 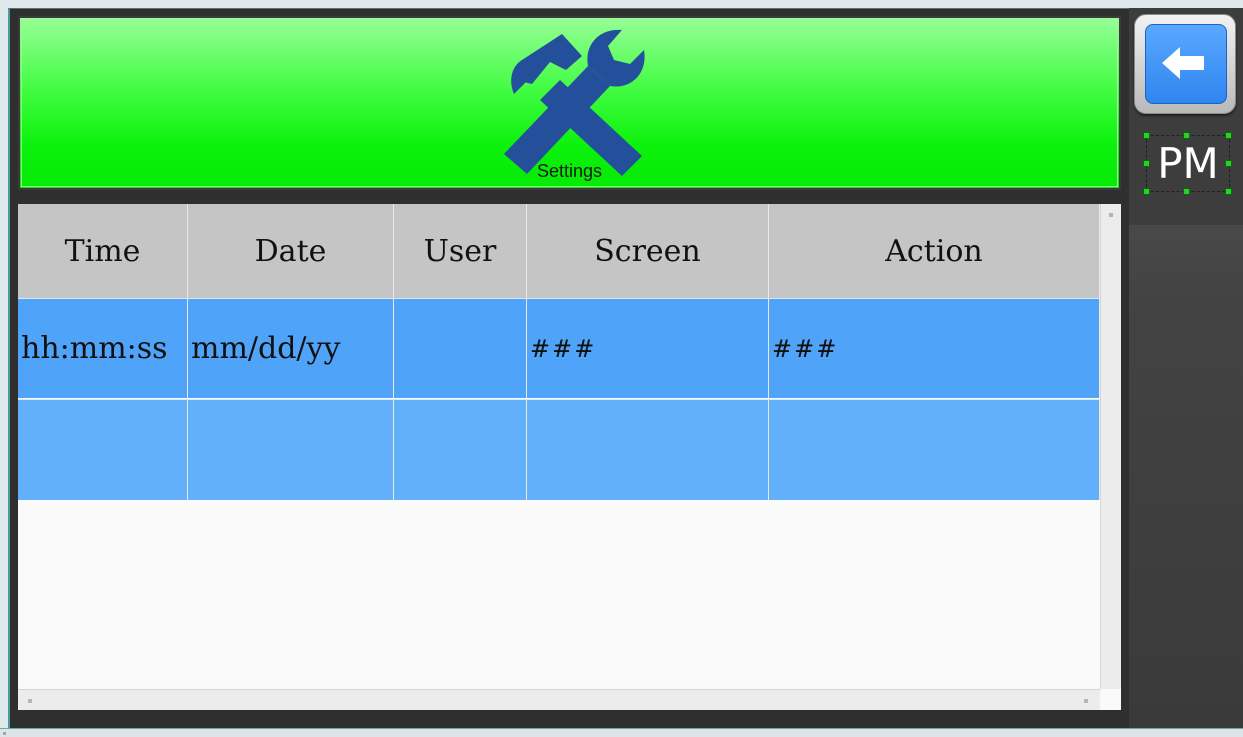 I want to click on hammer-wrench-icon, so click(x=574, y=102).